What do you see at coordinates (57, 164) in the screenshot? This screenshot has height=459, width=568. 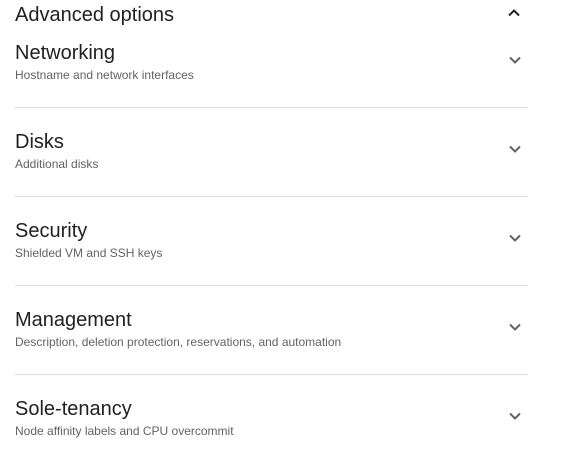 I see `section-description: Additional disks` at bounding box center [57, 164].